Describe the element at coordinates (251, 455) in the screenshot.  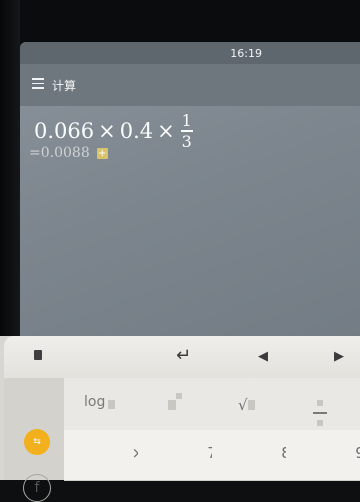
I see `digit-8-key: 8` at that location.